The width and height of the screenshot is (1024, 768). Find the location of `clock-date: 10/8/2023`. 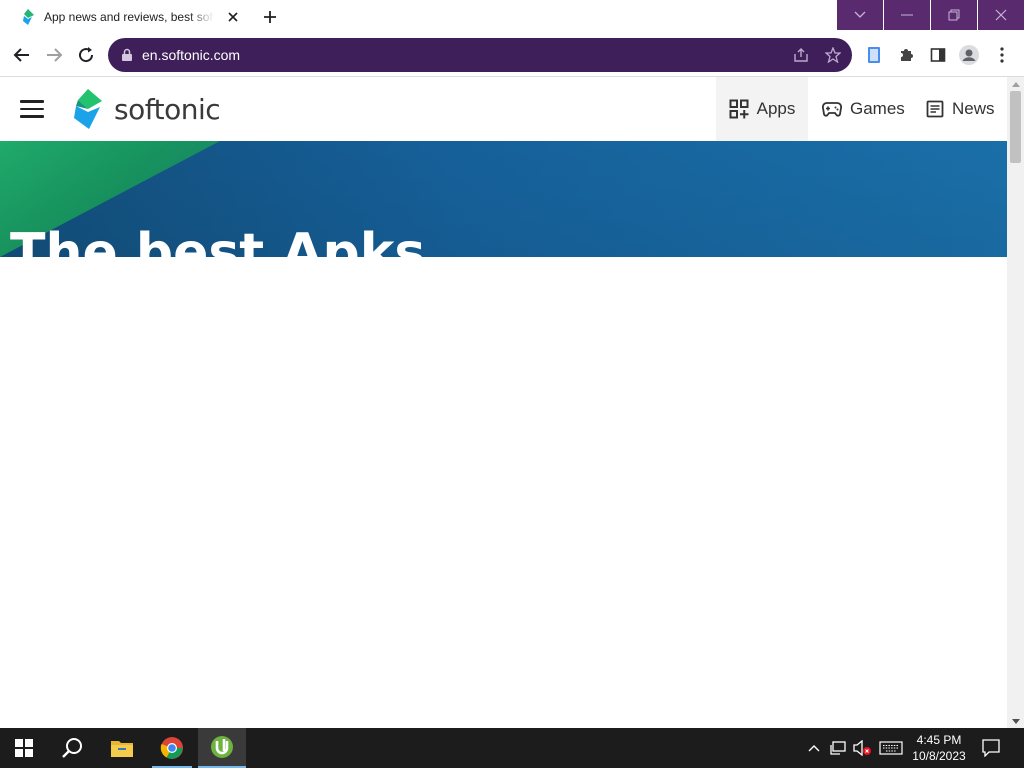

clock-date: 10/8/2023 is located at coordinates (939, 756).